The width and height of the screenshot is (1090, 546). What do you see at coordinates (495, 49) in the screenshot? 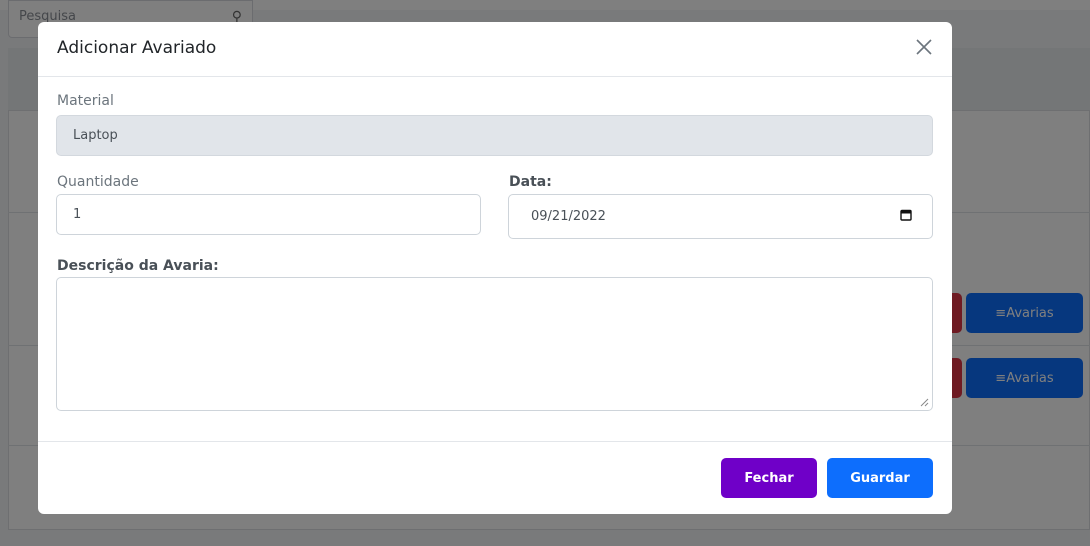
I see `modal-header: Adicionar Avariado` at bounding box center [495, 49].